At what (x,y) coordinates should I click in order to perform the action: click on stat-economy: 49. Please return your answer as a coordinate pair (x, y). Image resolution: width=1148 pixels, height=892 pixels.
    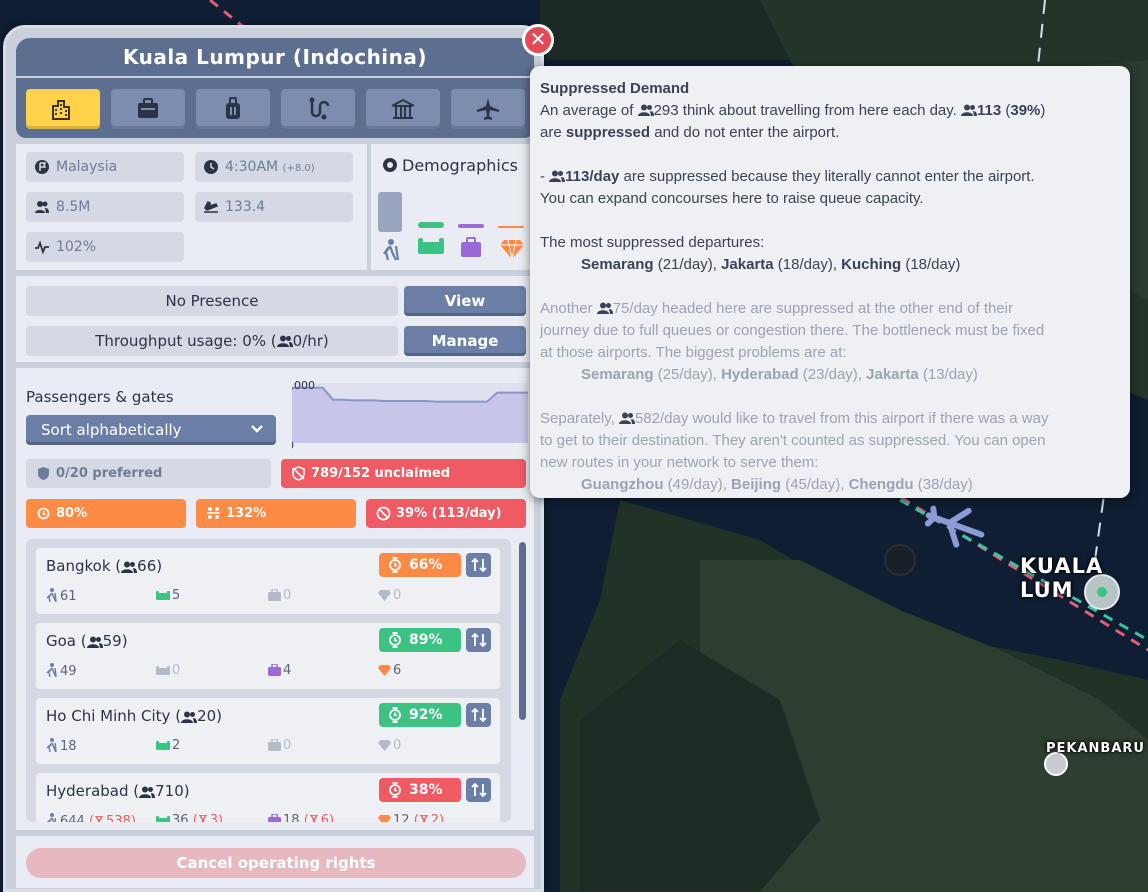
    Looking at the image, I should click on (61, 671).